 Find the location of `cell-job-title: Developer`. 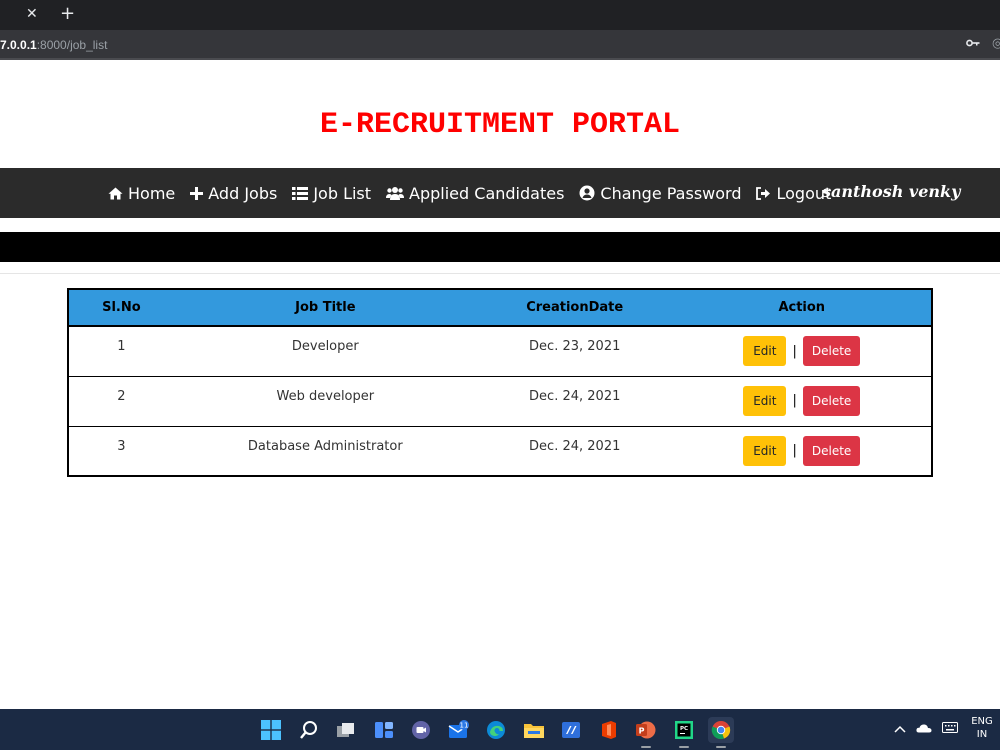

cell-job-title: Developer is located at coordinates (325, 351).